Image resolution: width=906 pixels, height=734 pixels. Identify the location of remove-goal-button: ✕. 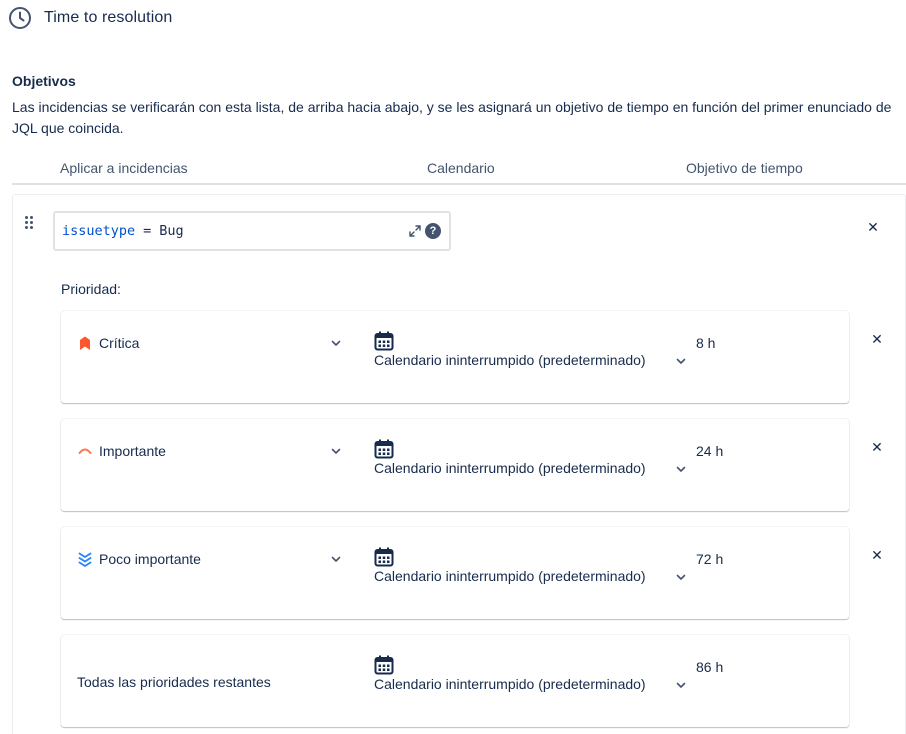
(873, 227).